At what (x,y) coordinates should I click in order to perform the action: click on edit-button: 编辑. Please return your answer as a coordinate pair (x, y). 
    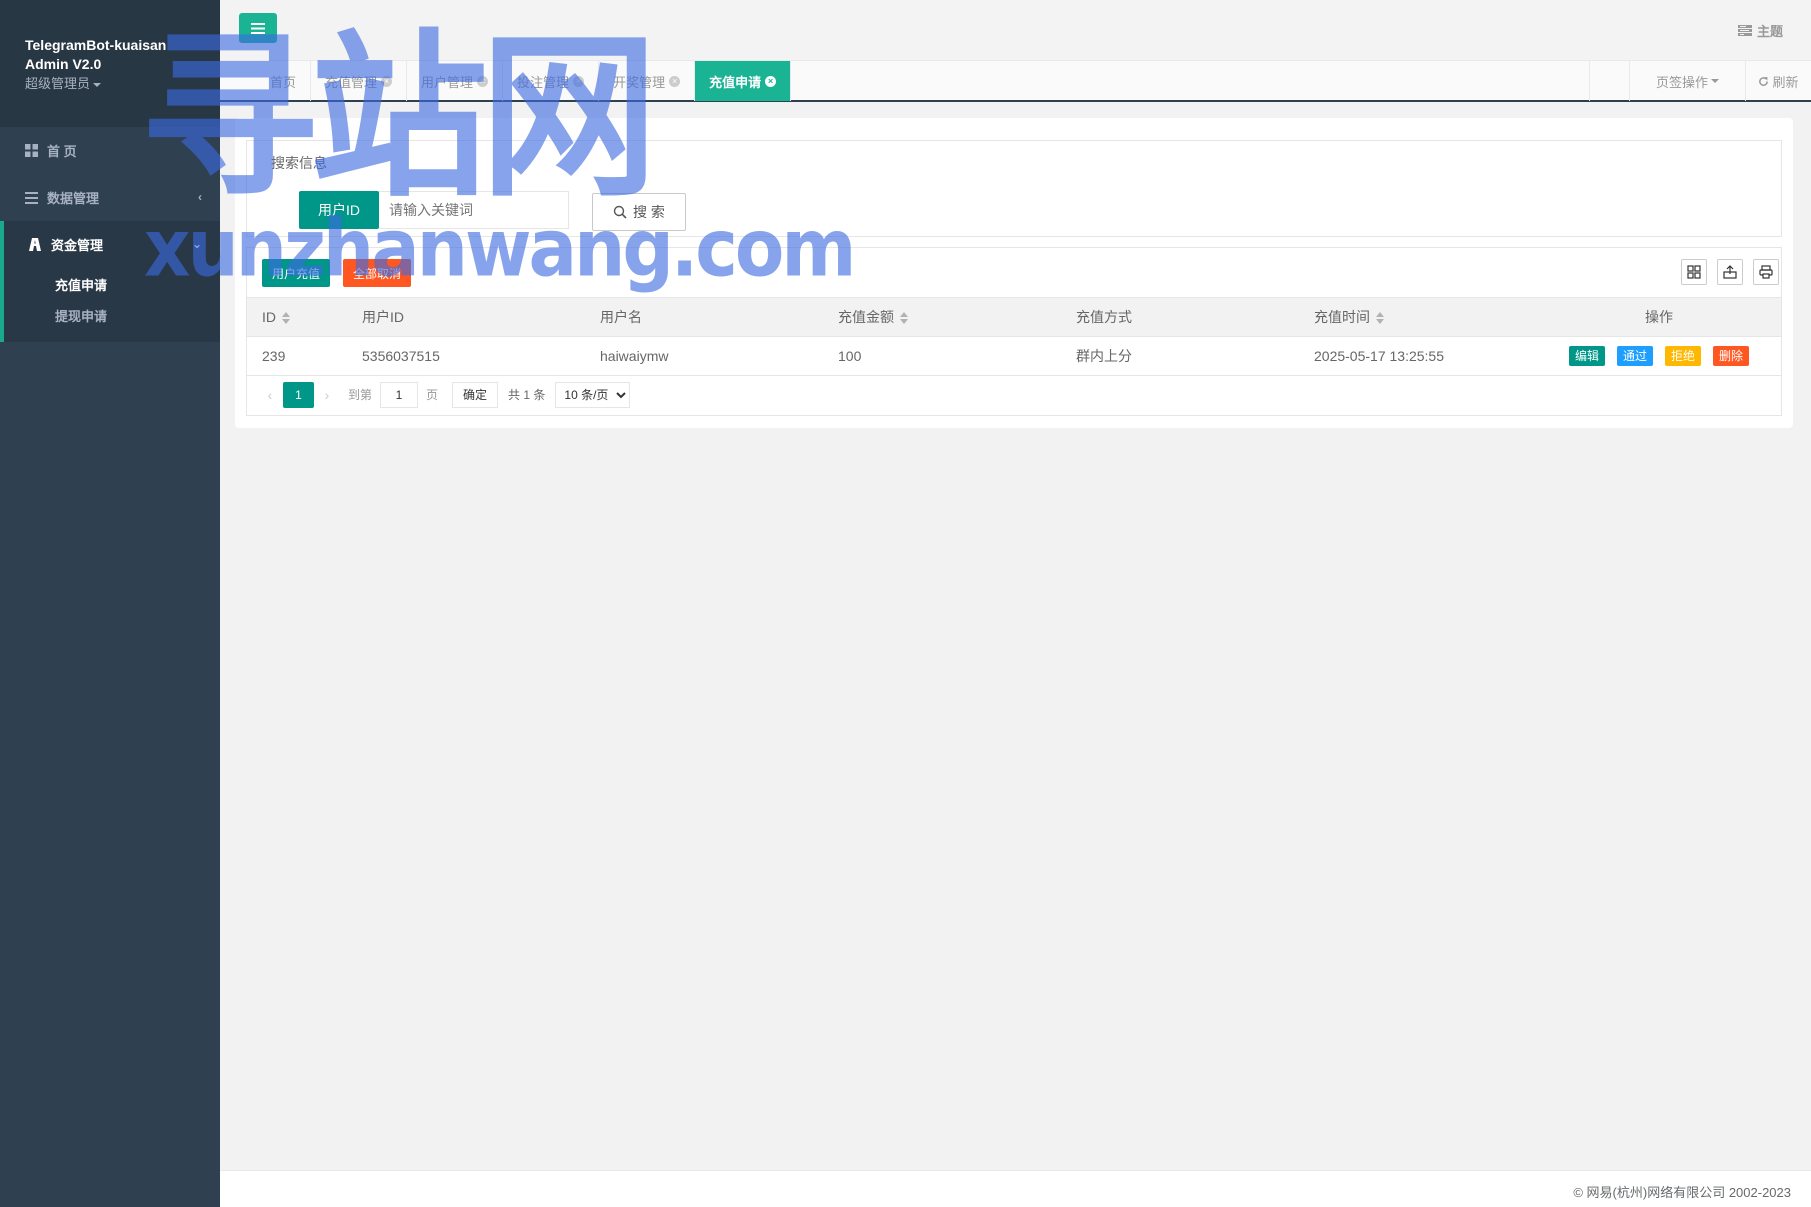
    Looking at the image, I should click on (1586, 355).